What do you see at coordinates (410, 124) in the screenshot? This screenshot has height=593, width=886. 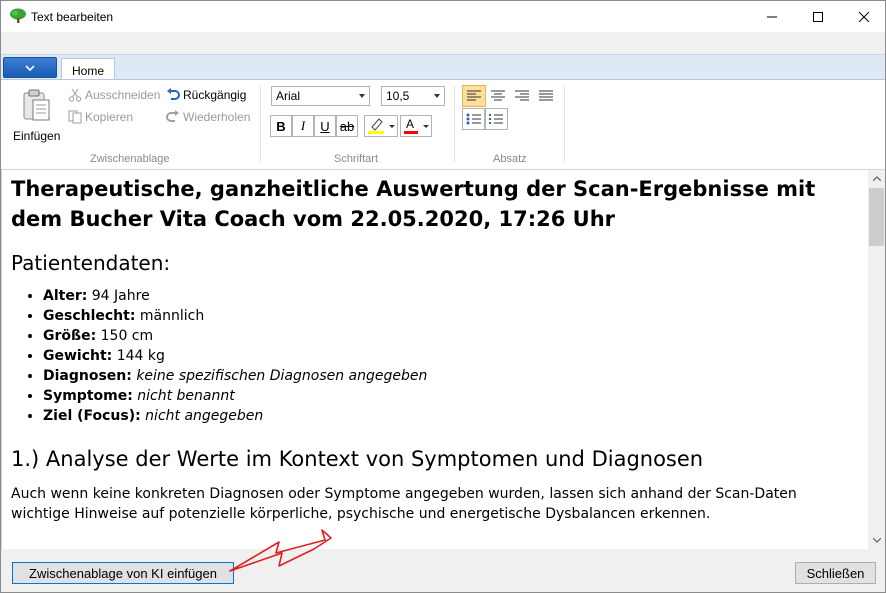 I see `svg-text: A` at bounding box center [410, 124].